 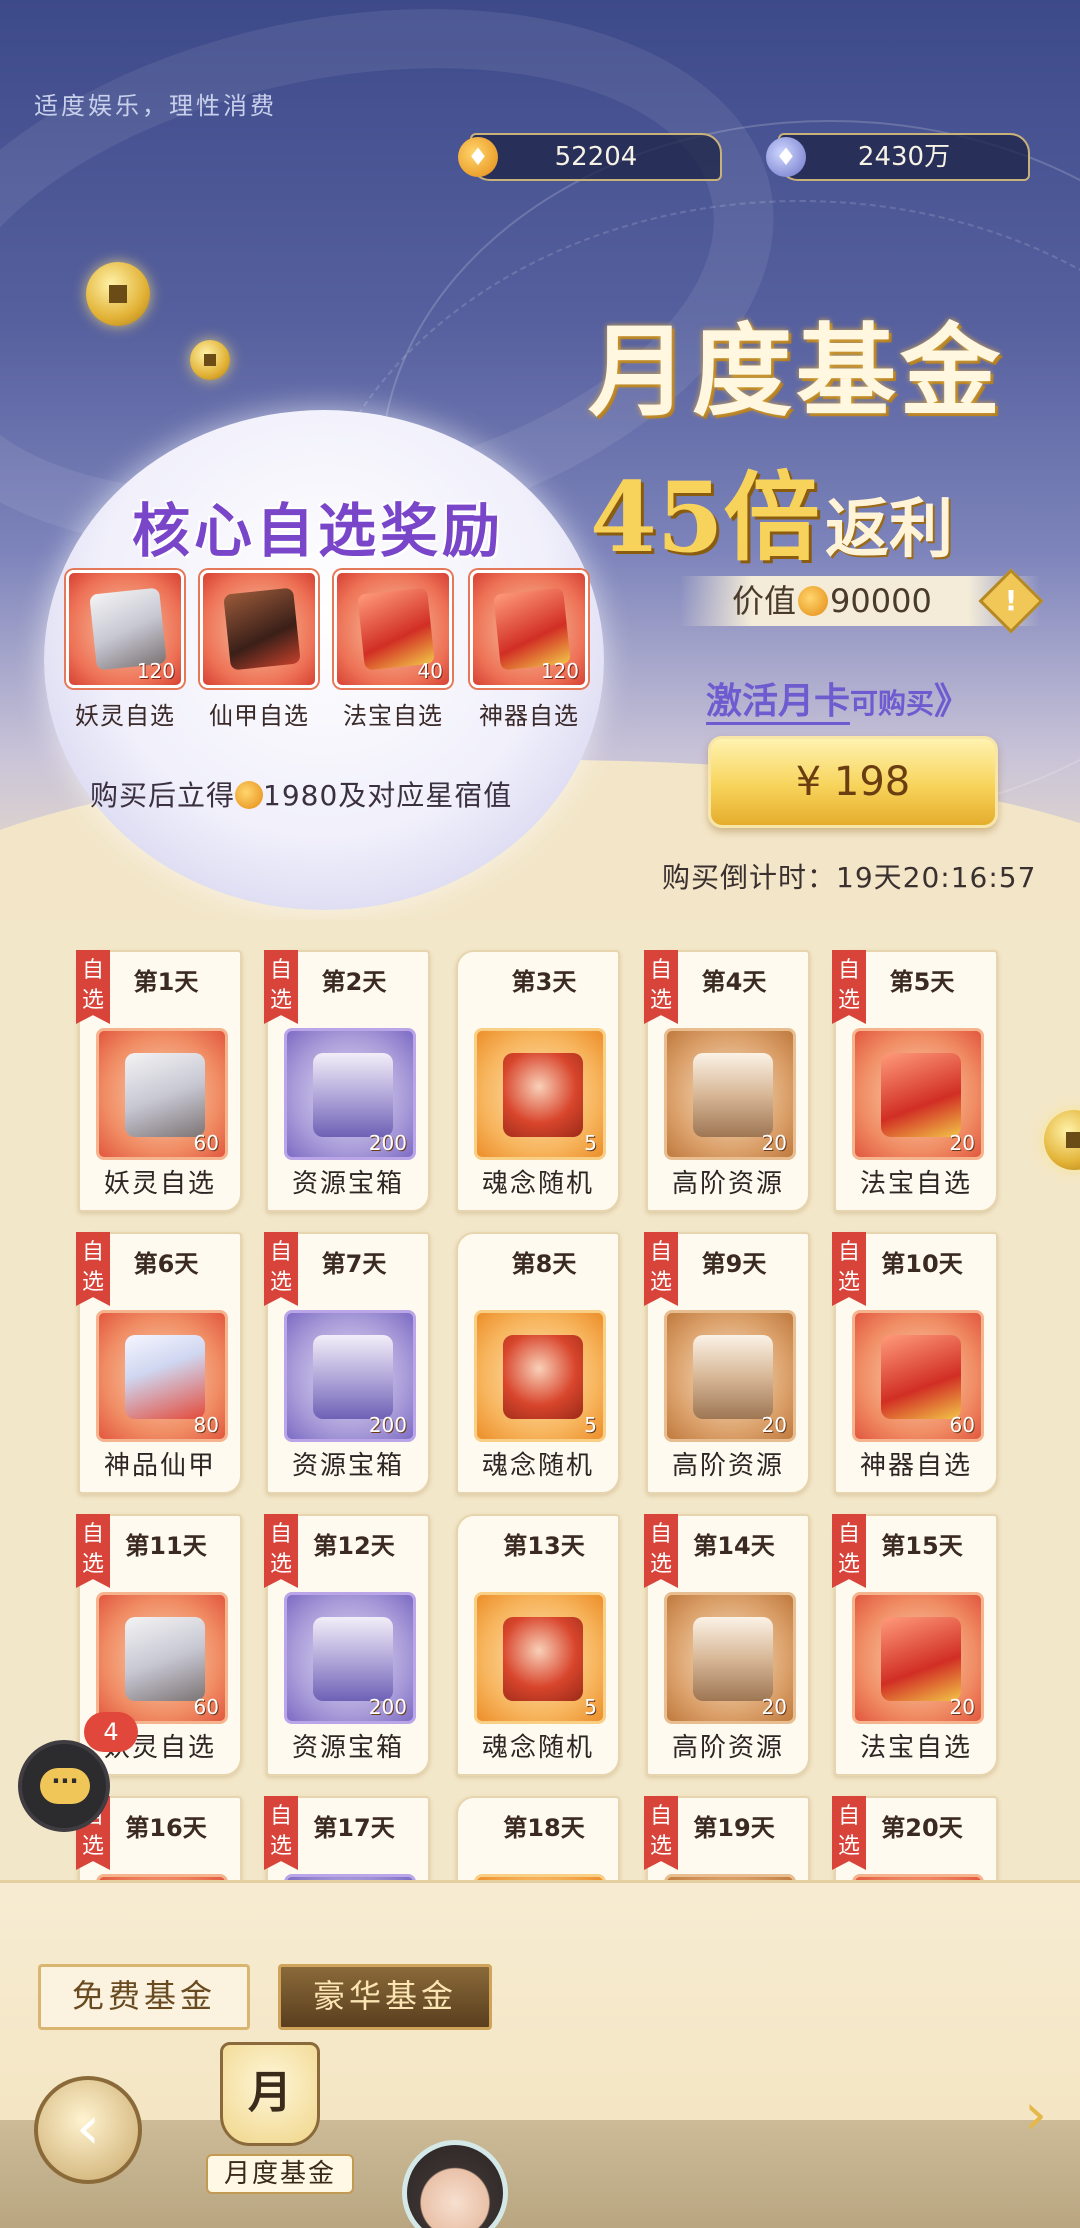 I want to click on item-name: 妖灵自选, so click(x=125, y=716).